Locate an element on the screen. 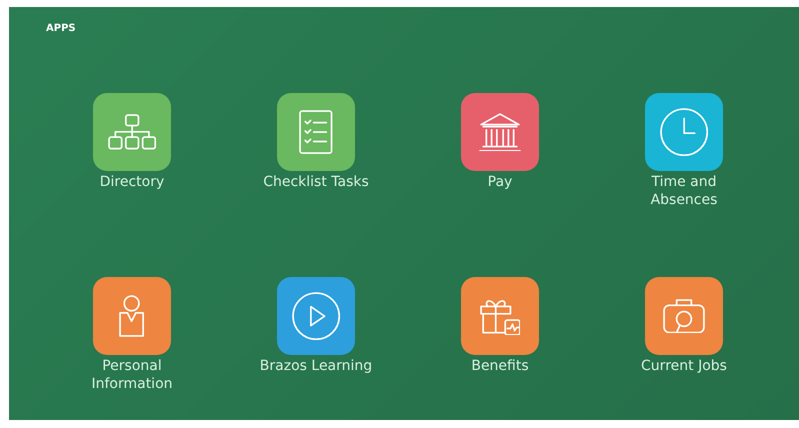 This screenshot has height=428, width=799. clock-icon is located at coordinates (684, 132).